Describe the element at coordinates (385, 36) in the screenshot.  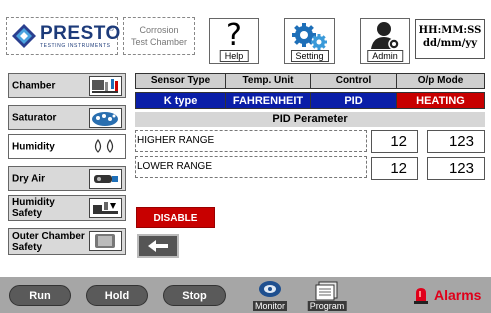
I see `admin-user-icon` at that location.